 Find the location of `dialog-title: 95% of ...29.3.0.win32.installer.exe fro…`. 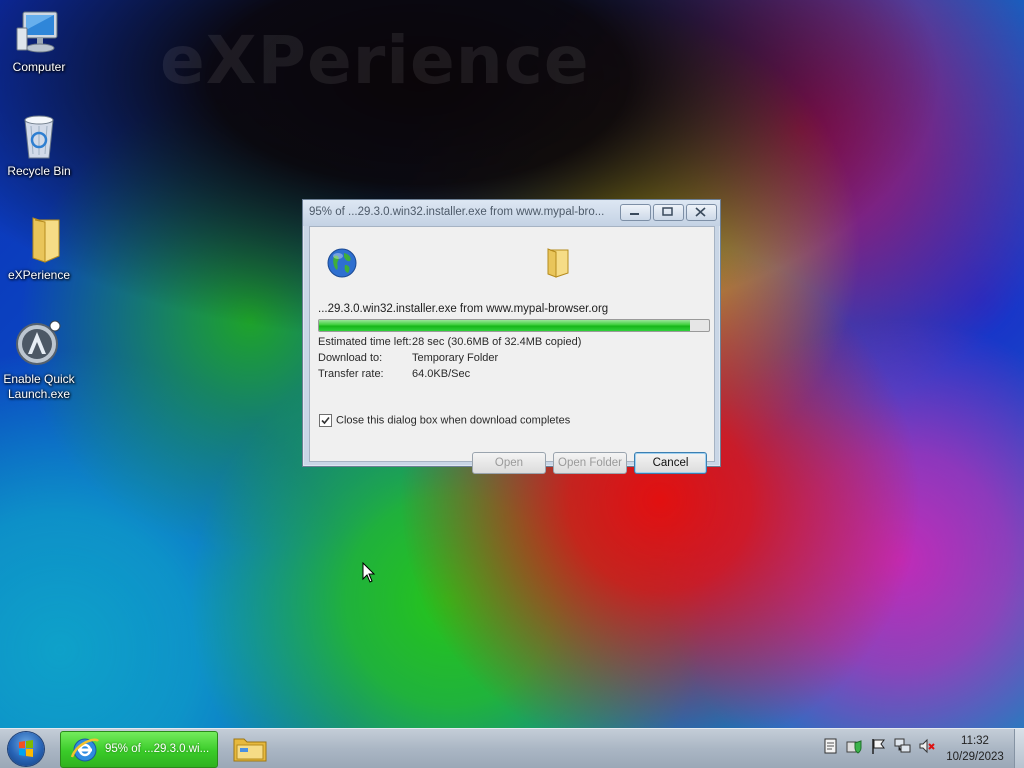

dialog-title: 95% of ...29.3.0.win32.installer.exe fro… is located at coordinates (457, 212).